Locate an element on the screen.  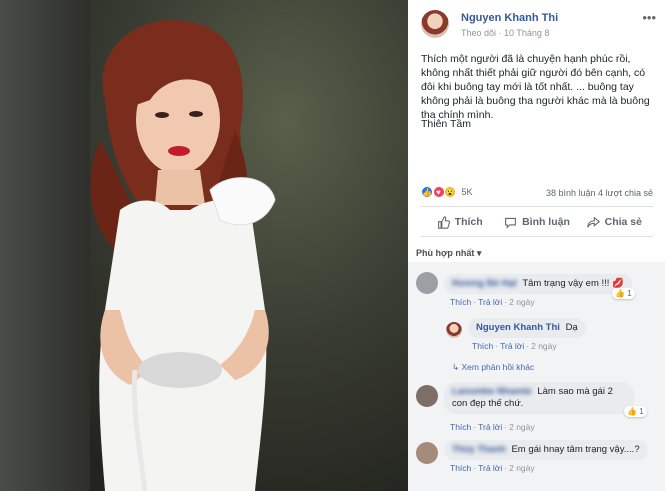
comment-bubble: Nguyen Khanh Thi Dạ is located at coordinates (527, 328).